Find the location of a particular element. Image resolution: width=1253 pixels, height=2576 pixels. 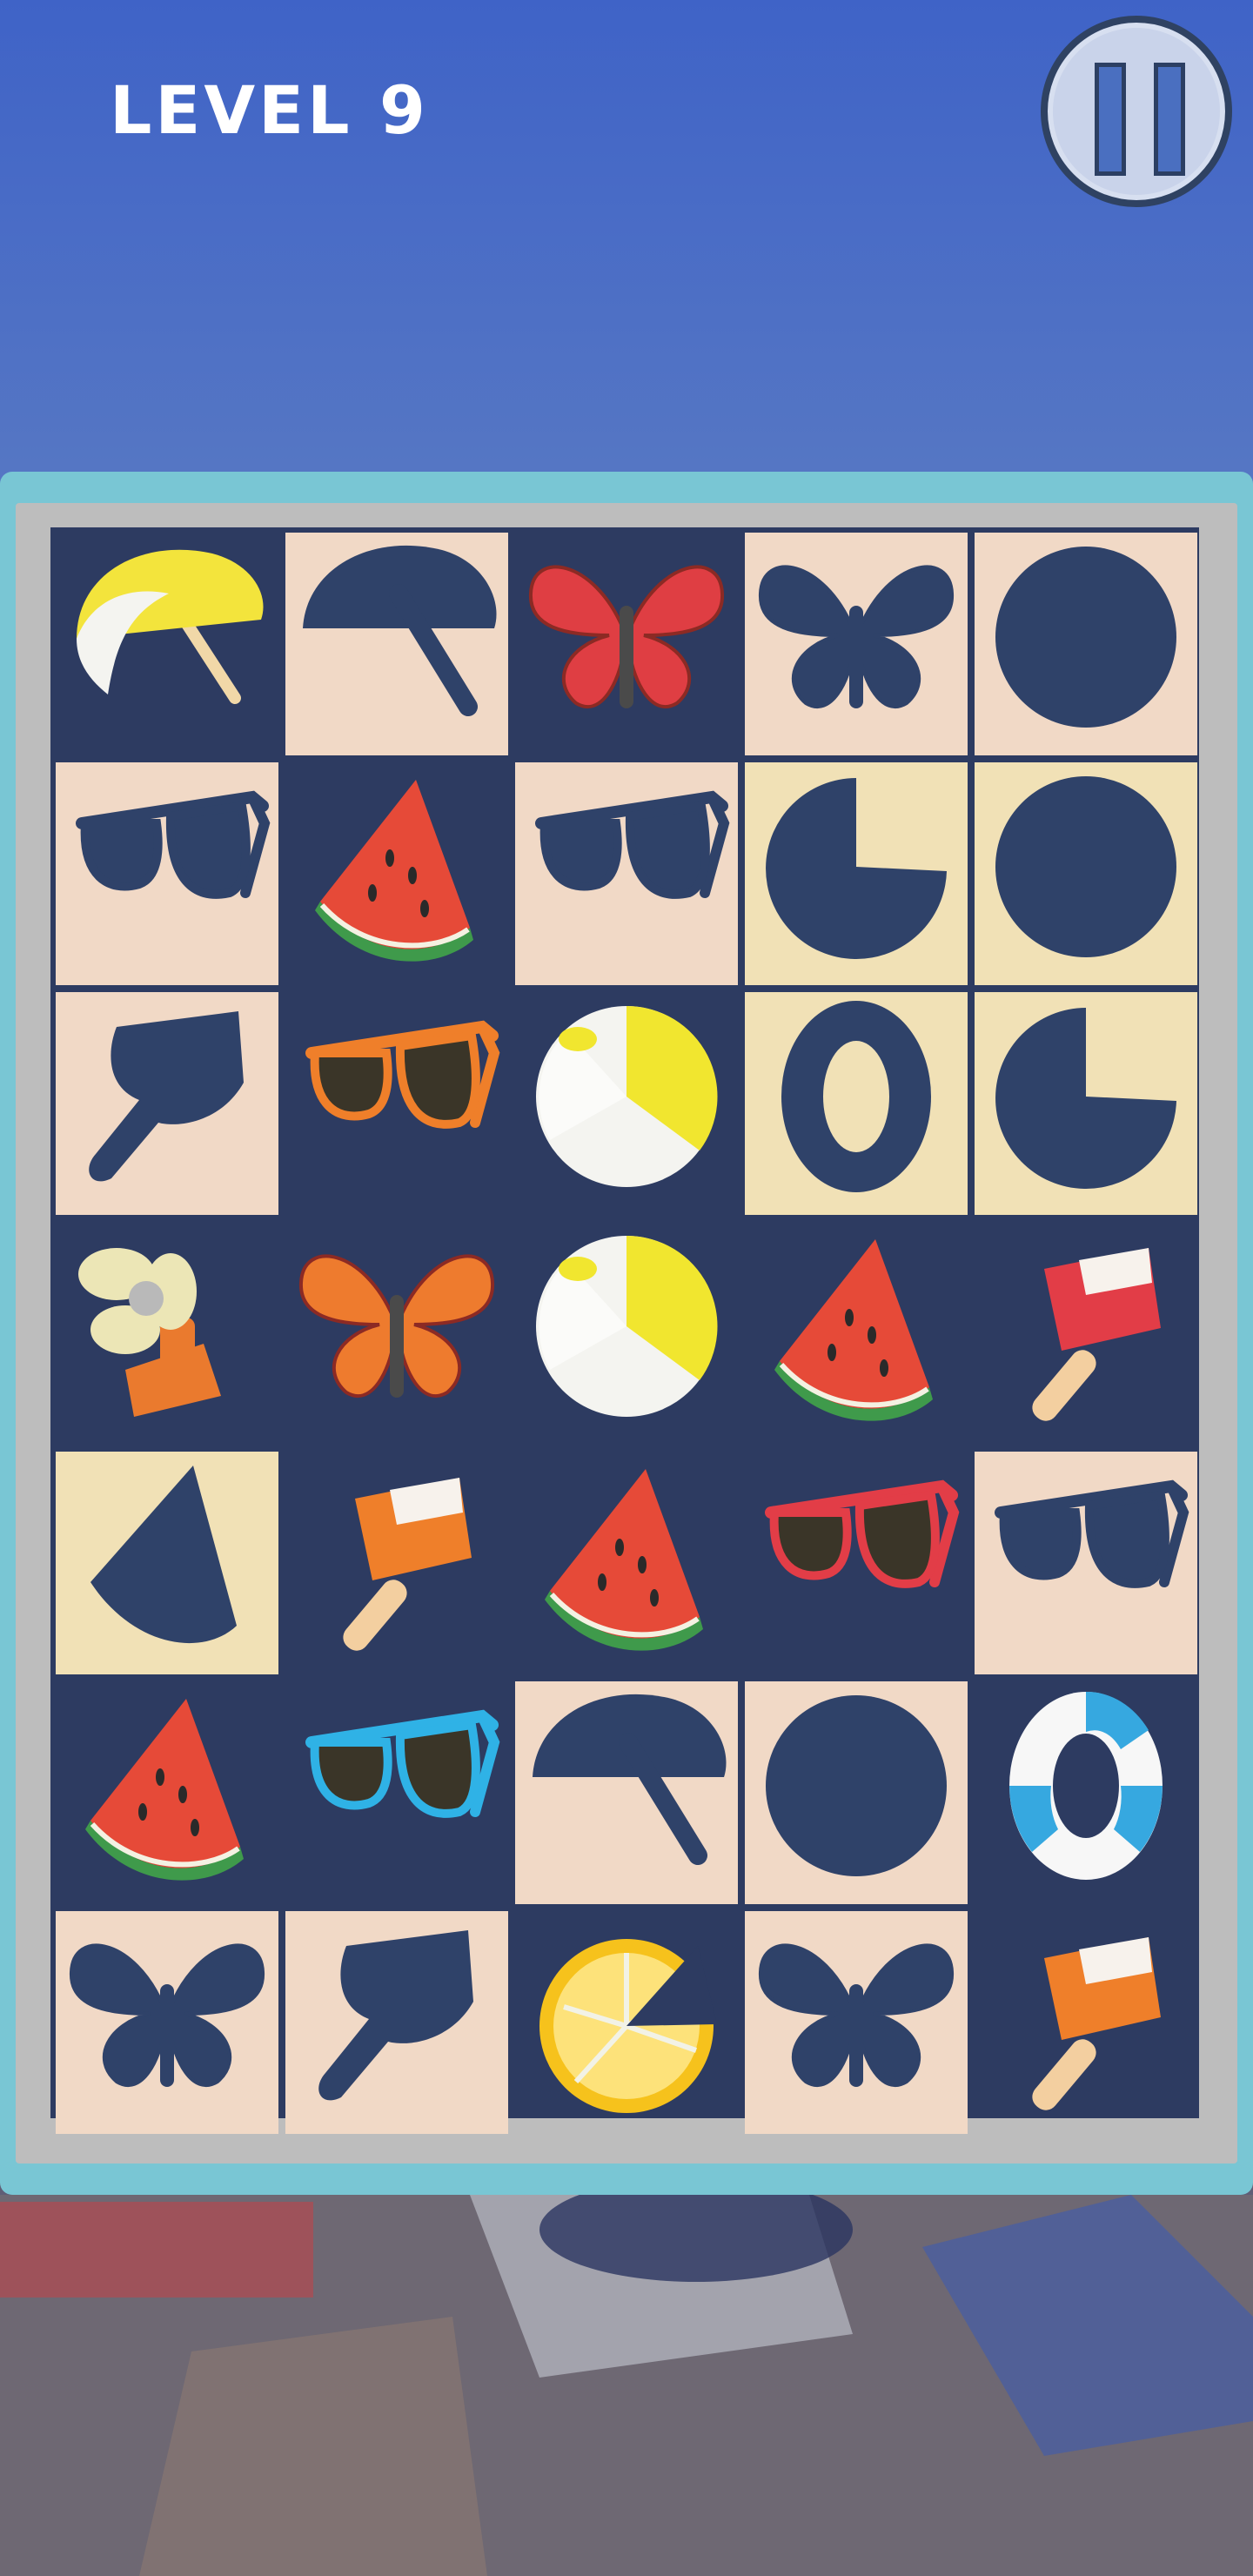

blurred-floor-scene is located at coordinates (626, 2386).